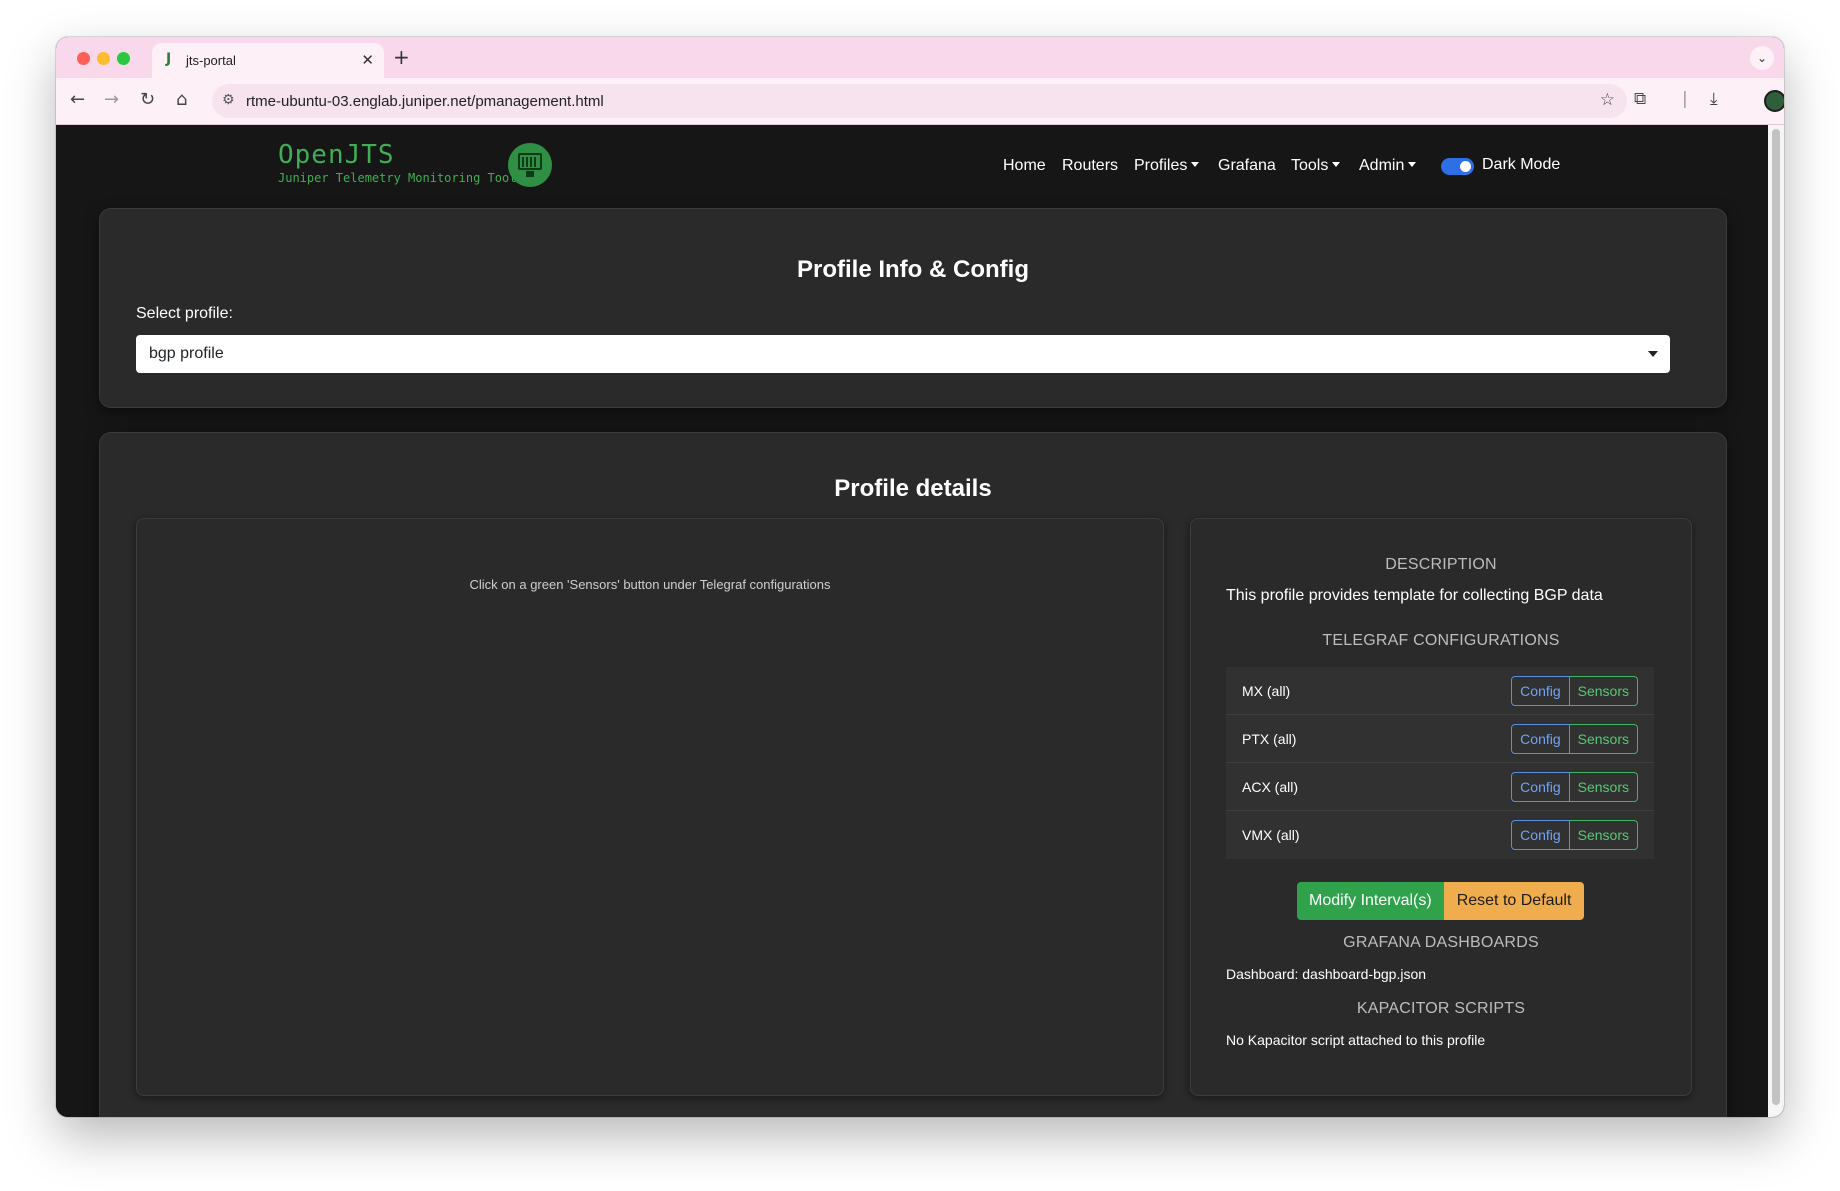  I want to click on nav-home: Home, so click(1024, 166).